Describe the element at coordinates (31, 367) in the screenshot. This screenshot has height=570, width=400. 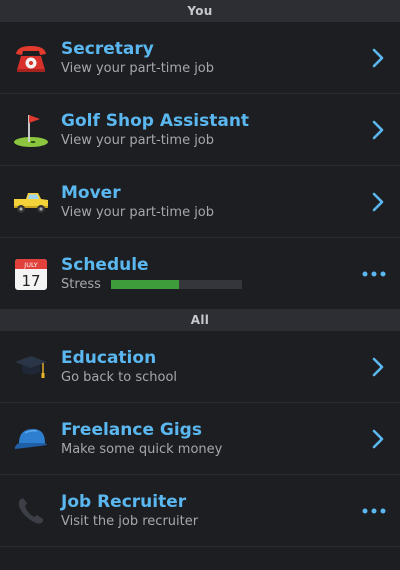
I see `graduation-cap-icon` at that location.